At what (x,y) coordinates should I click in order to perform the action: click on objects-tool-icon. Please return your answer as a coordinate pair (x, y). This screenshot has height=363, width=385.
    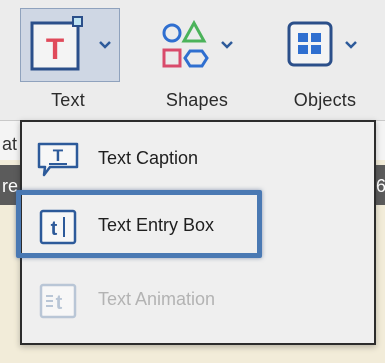
    Looking at the image, I should click on (310, 44).